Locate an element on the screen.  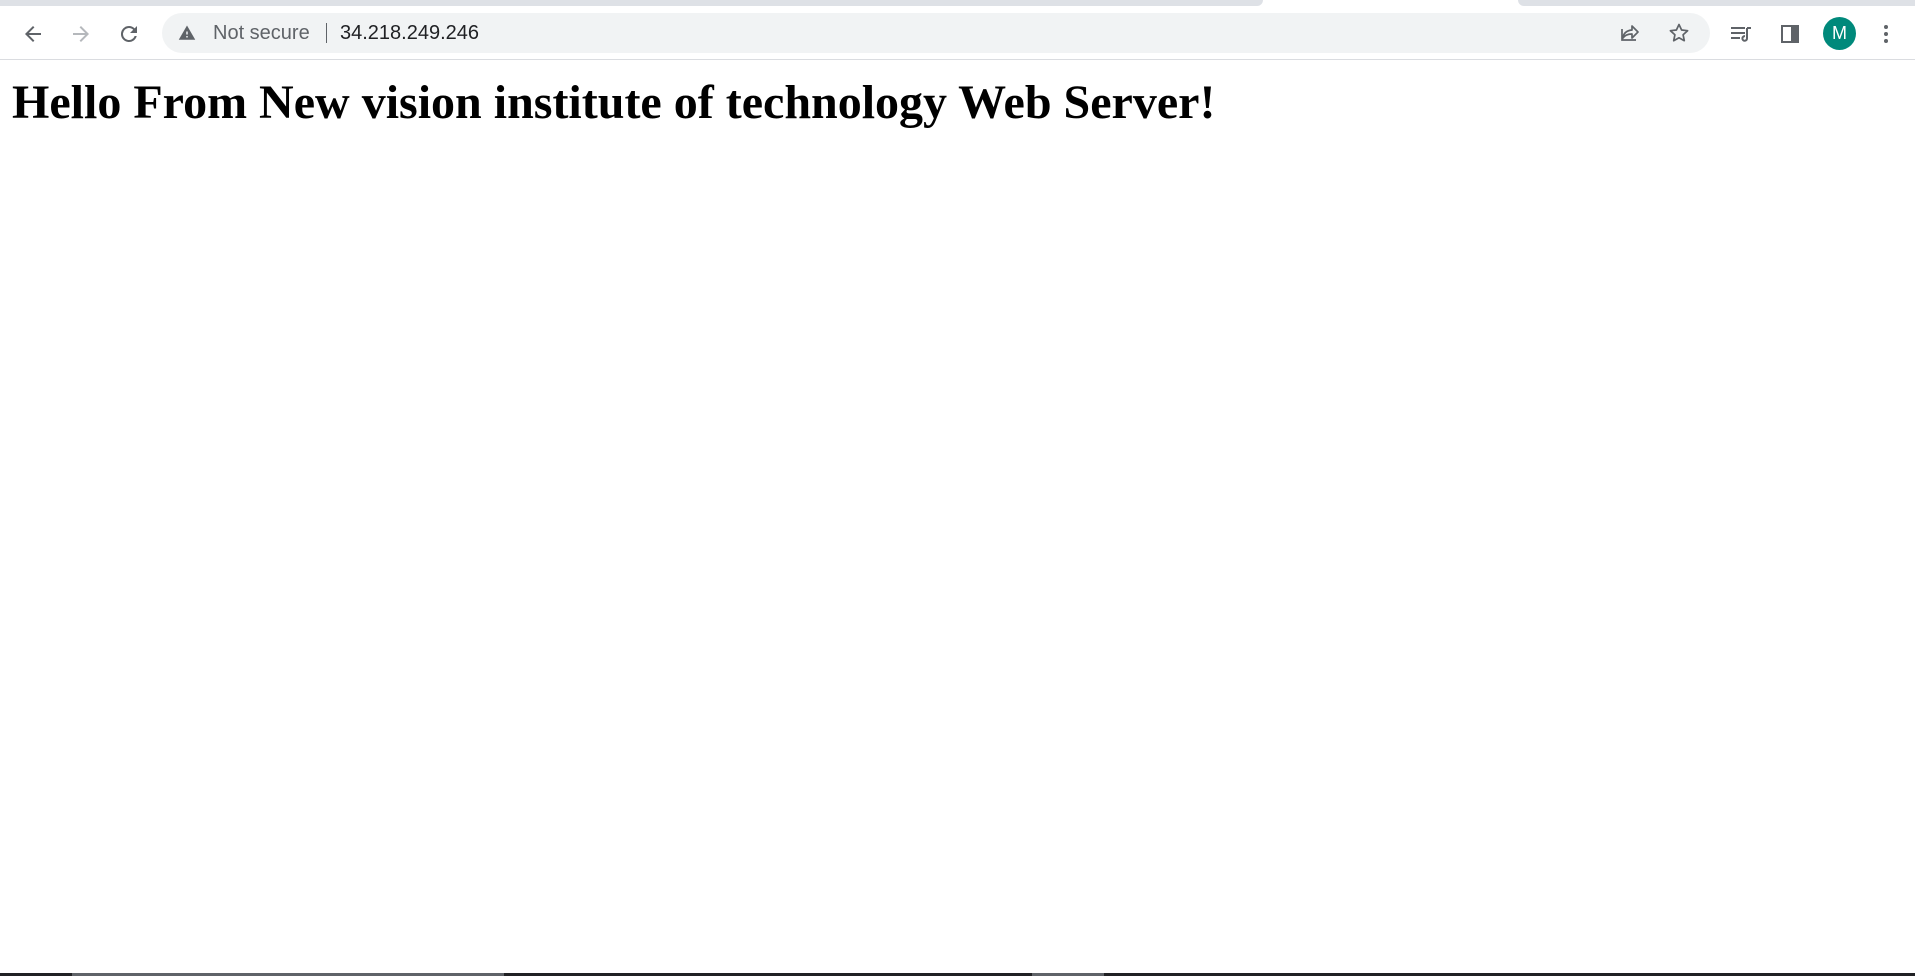
back-button is located at coordinates (33, 34).